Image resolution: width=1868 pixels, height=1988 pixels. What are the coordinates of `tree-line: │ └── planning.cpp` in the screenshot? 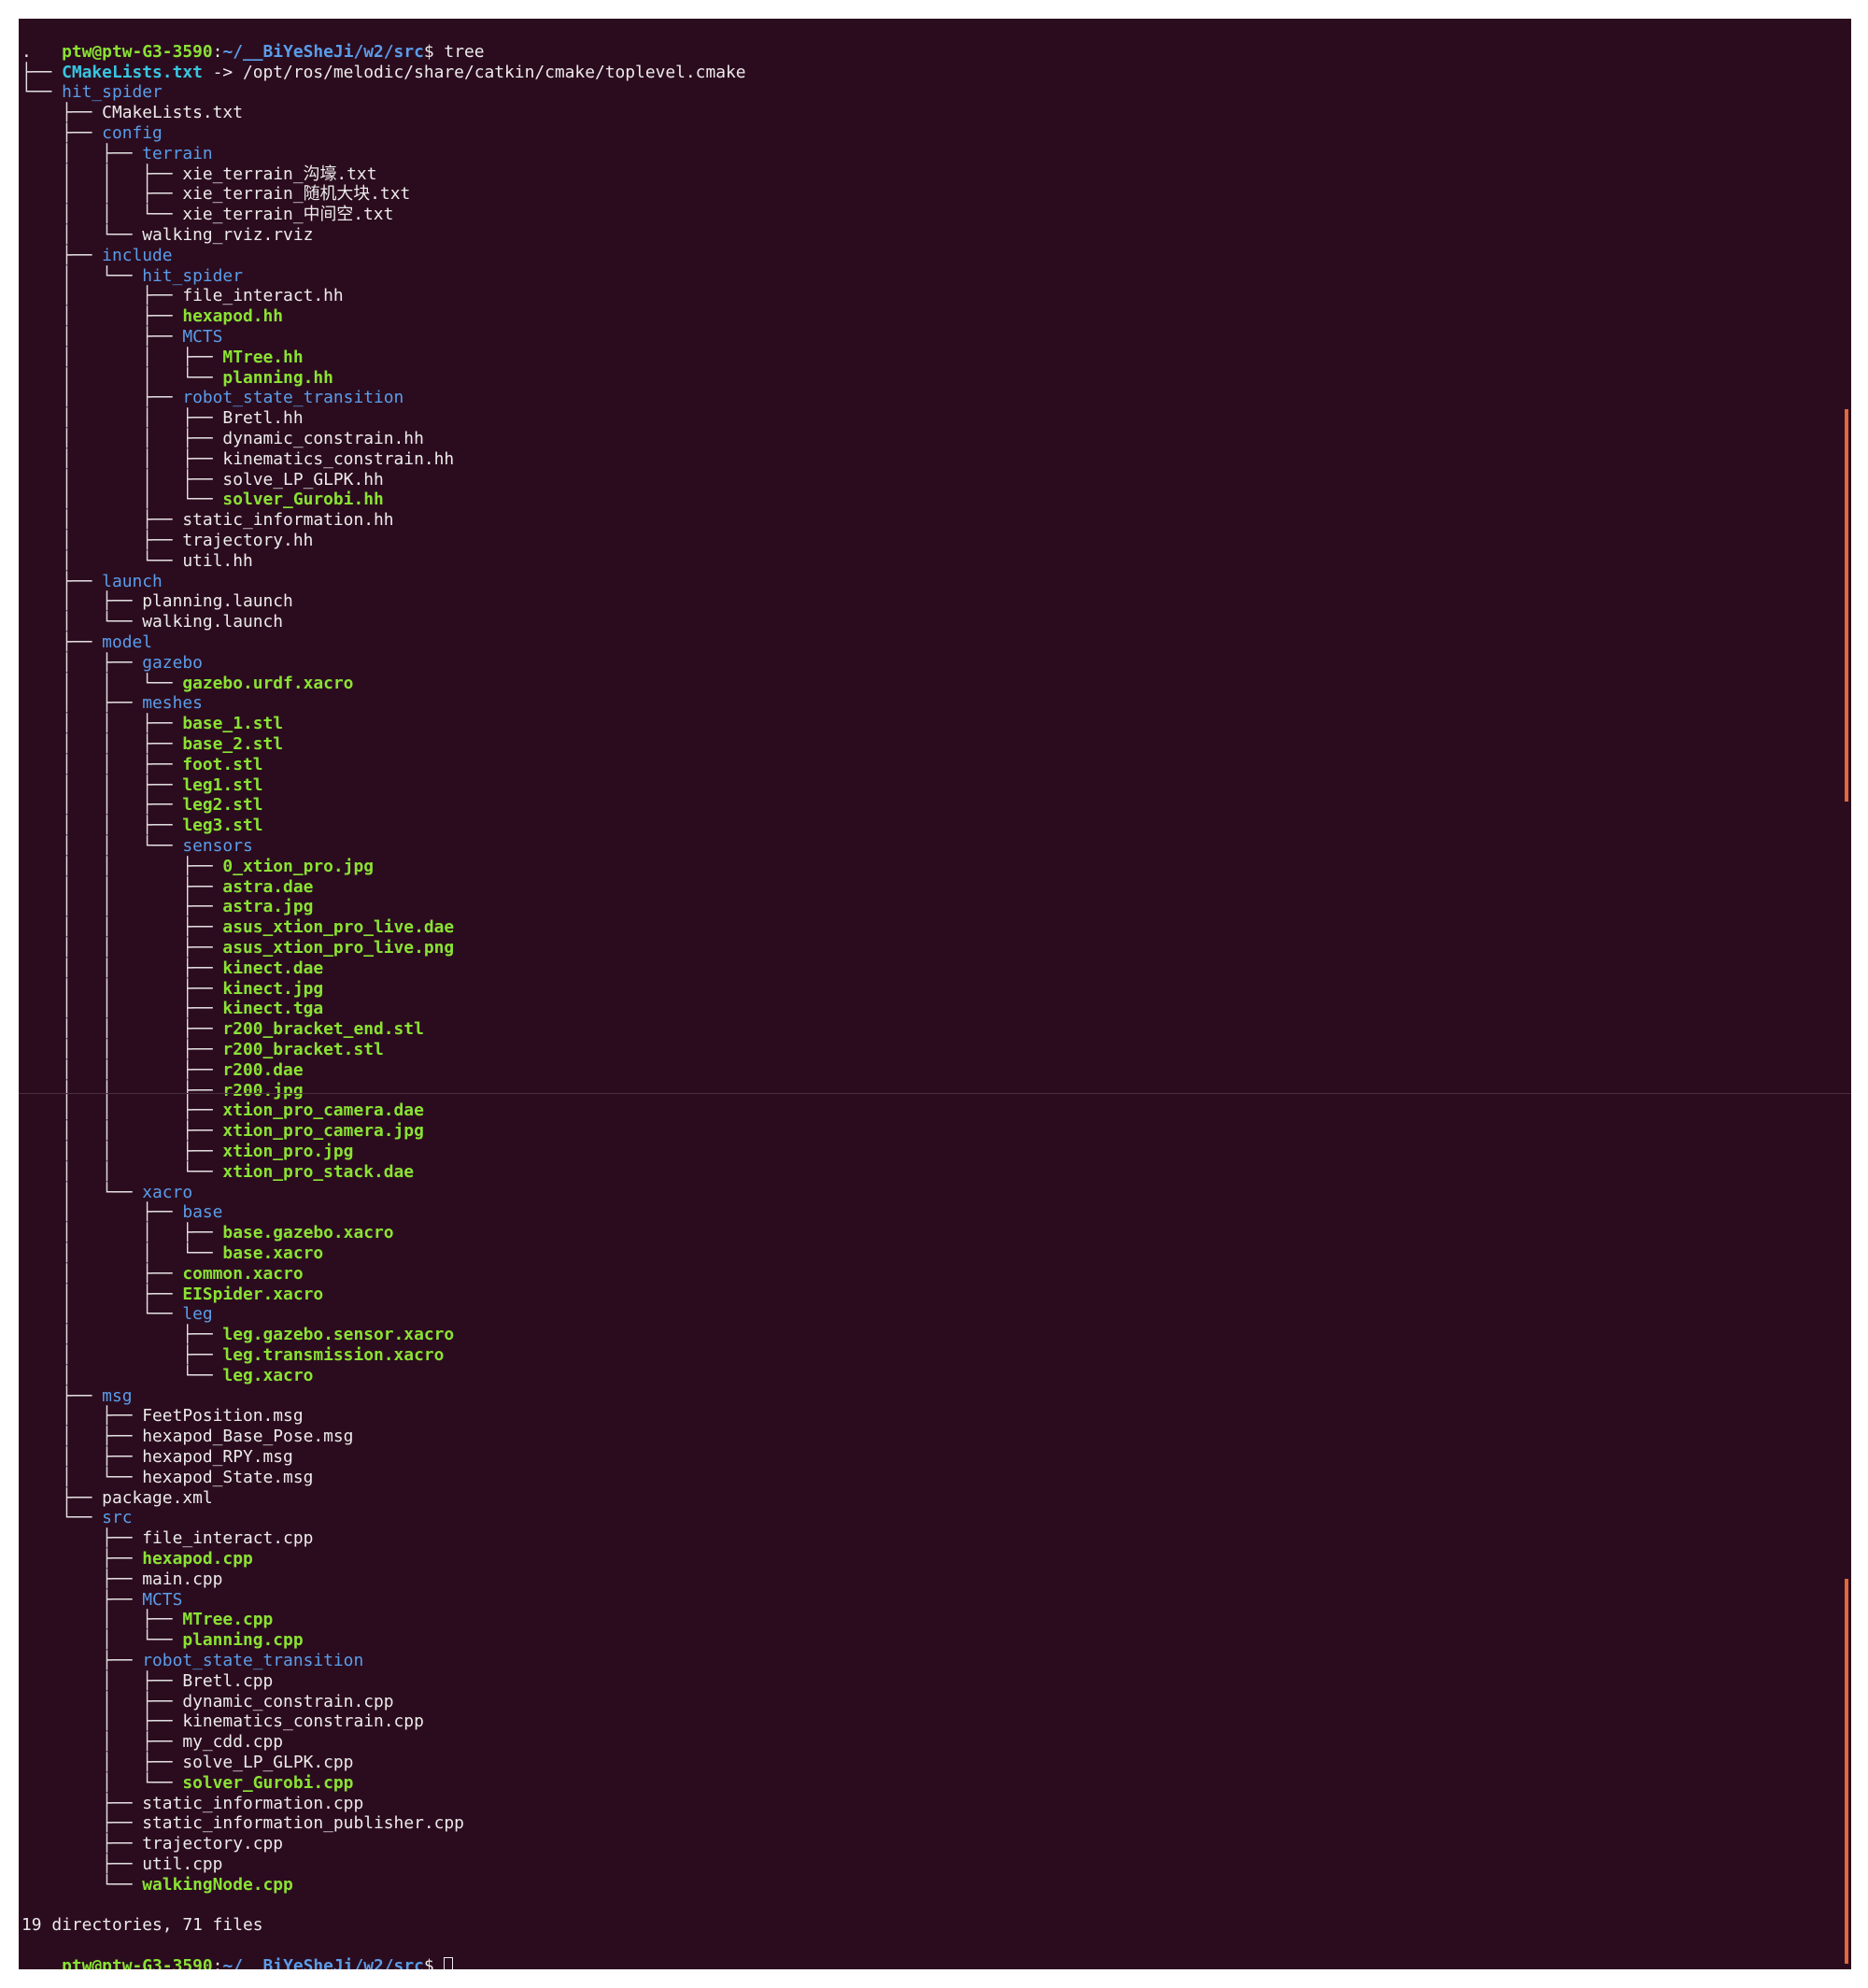 It's located at (162, 1640).